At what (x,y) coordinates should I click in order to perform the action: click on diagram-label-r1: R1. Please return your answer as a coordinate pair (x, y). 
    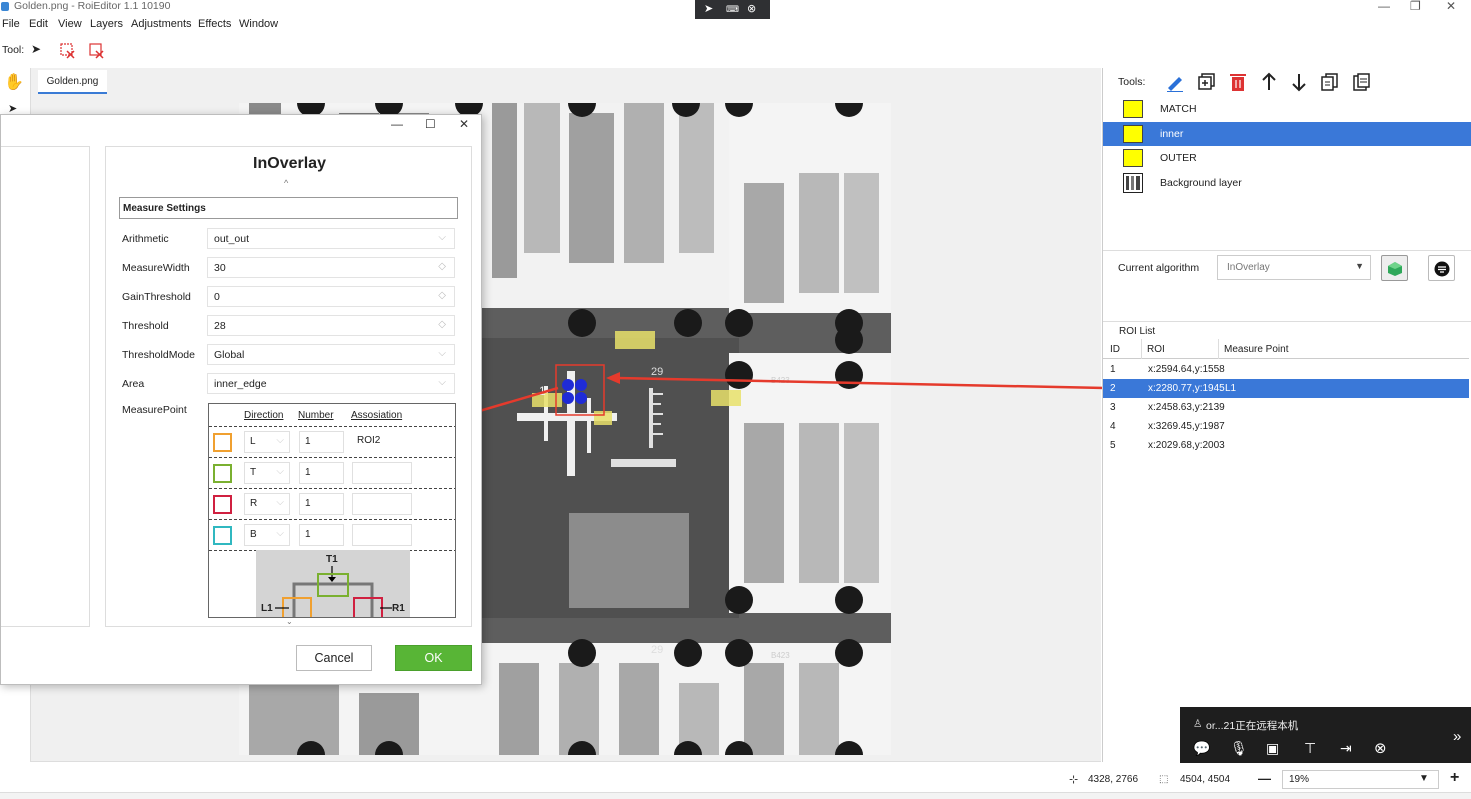
    Looking at the image, I should click on (398, 608).